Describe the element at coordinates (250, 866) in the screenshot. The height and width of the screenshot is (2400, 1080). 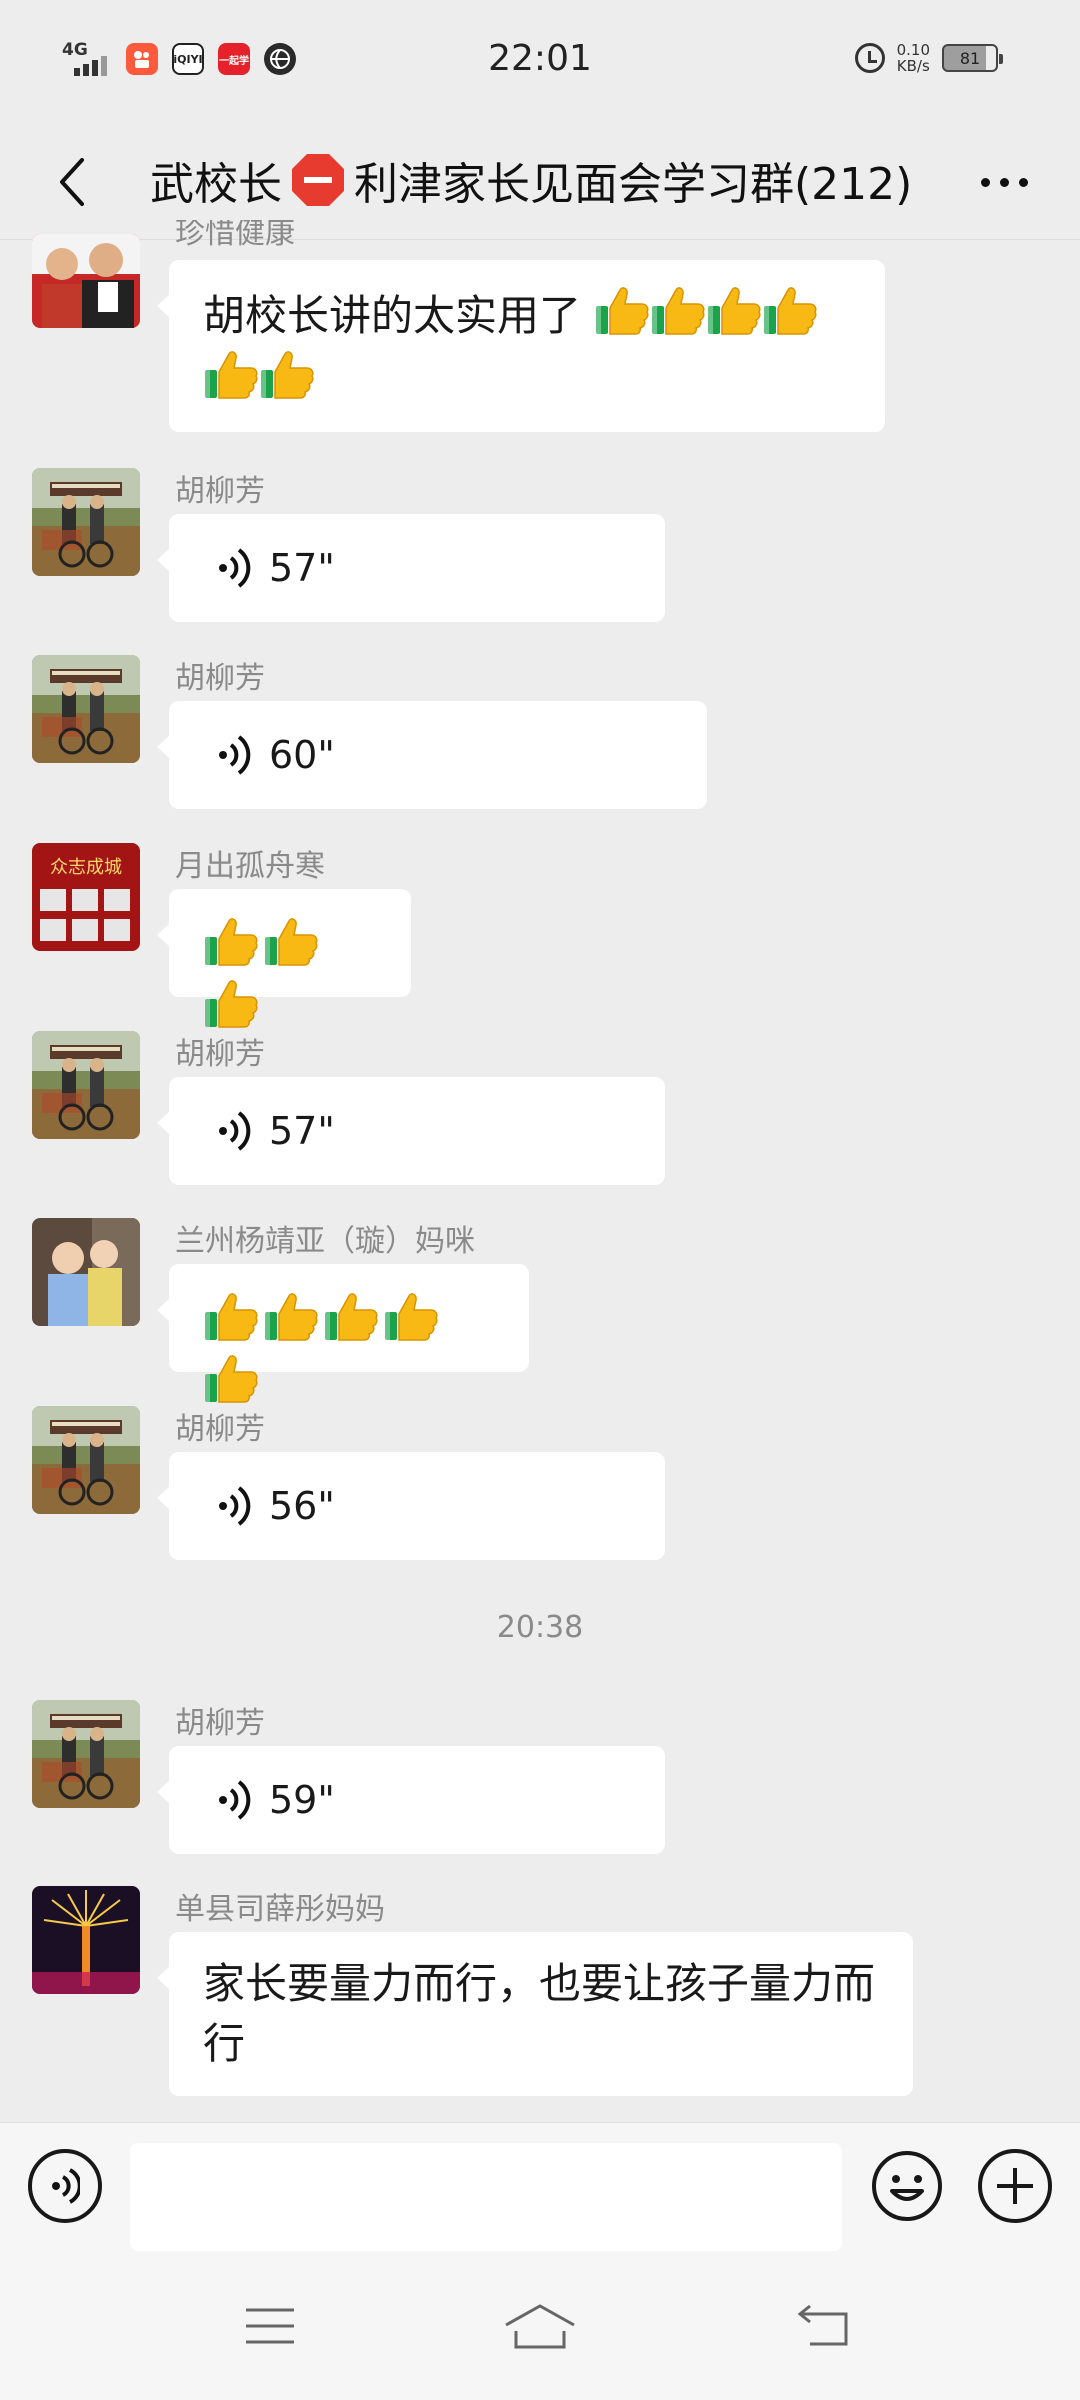
I see `sender-name: 月出孤舟寒` at that location.